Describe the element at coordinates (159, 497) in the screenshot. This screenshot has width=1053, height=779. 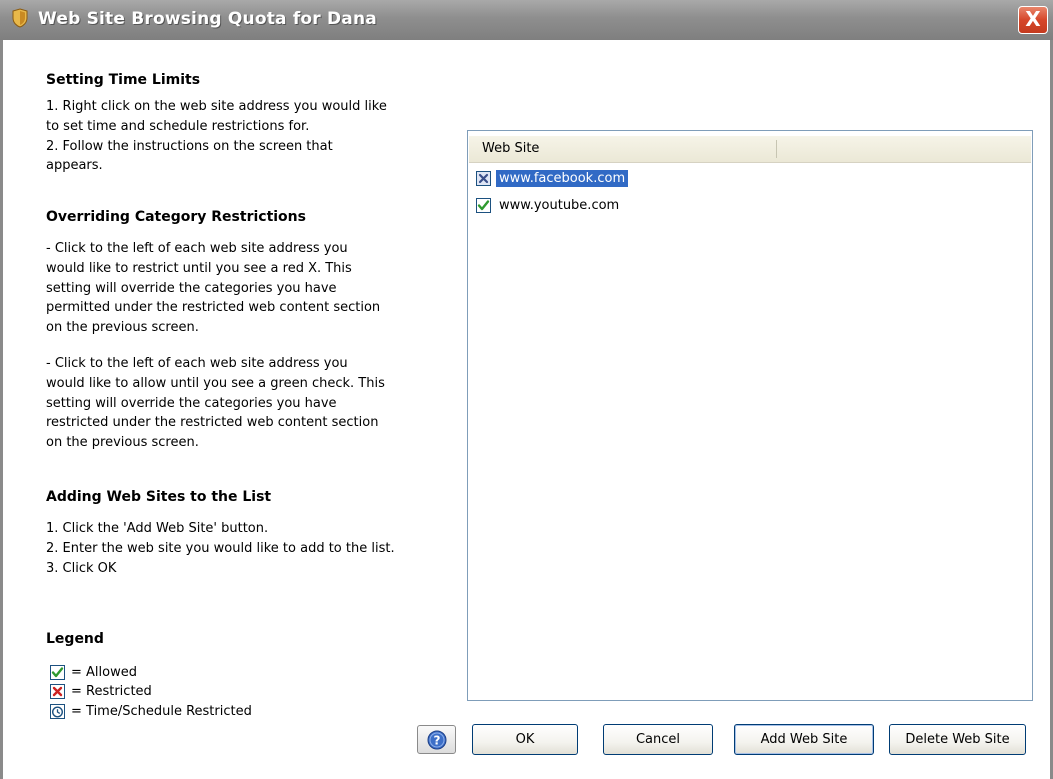
I see `adding-heading: Adding Web Sites to the List` at that location.